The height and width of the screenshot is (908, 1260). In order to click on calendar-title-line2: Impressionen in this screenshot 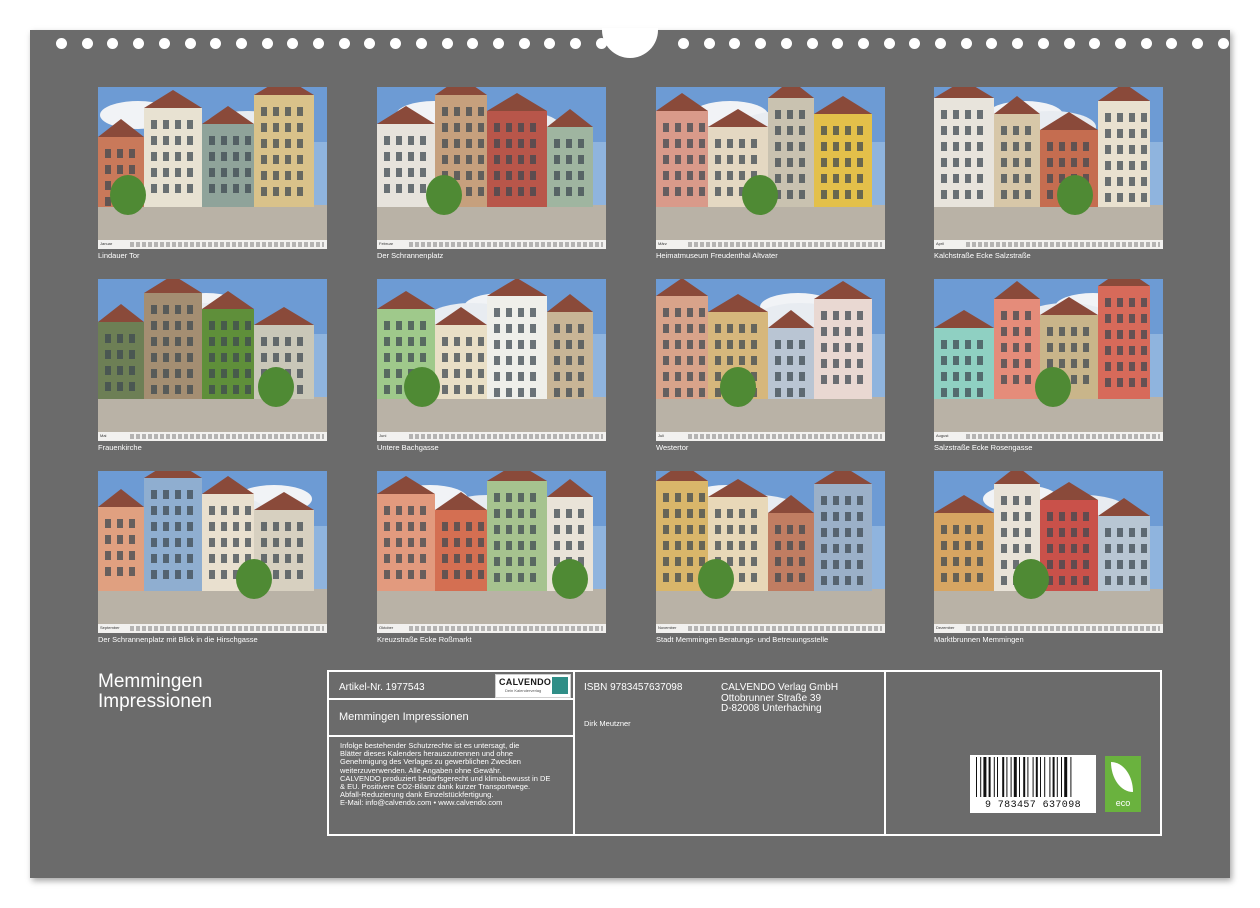, I will do `click(155, 702)`.